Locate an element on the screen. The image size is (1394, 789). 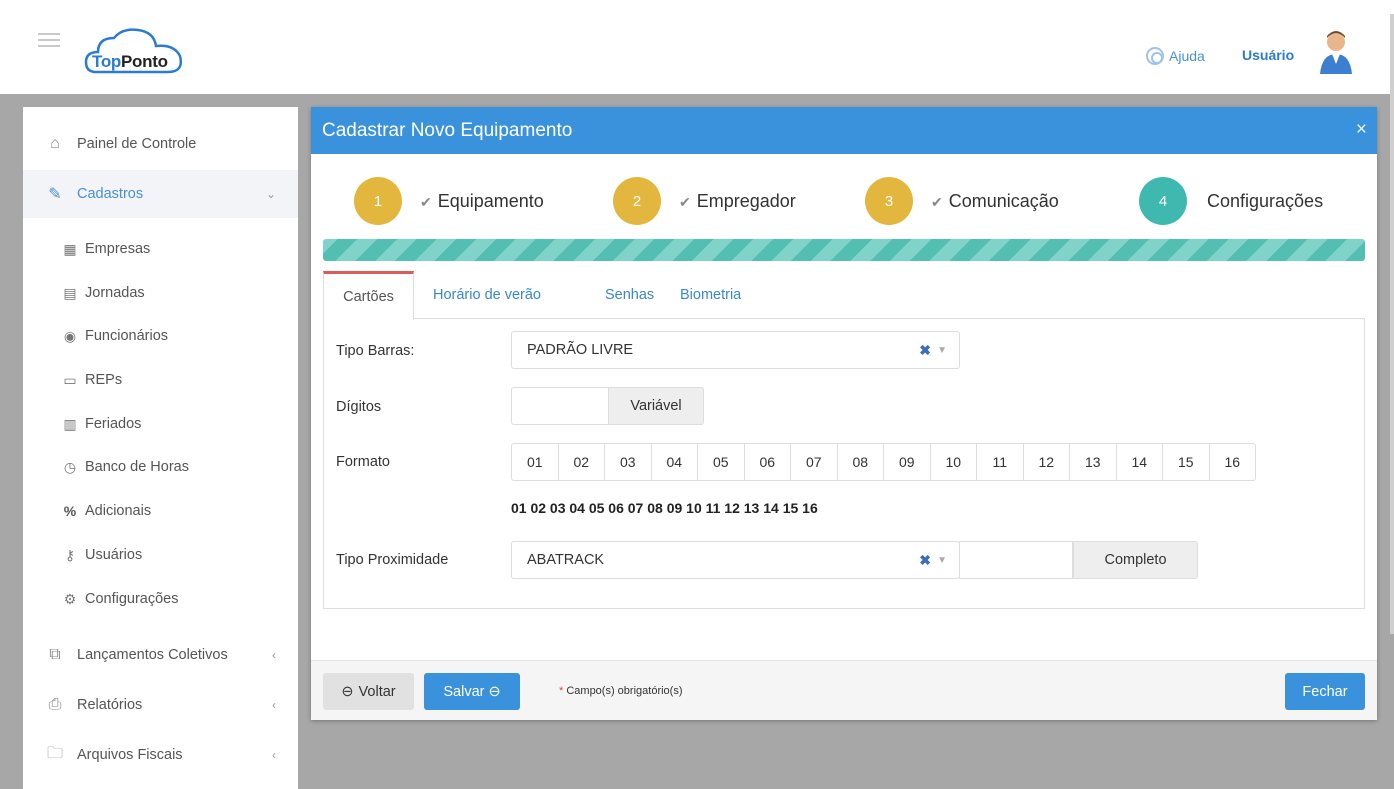
tipo-proximidade-label: Tipo Proximidade is located at coordinates (392, 560).